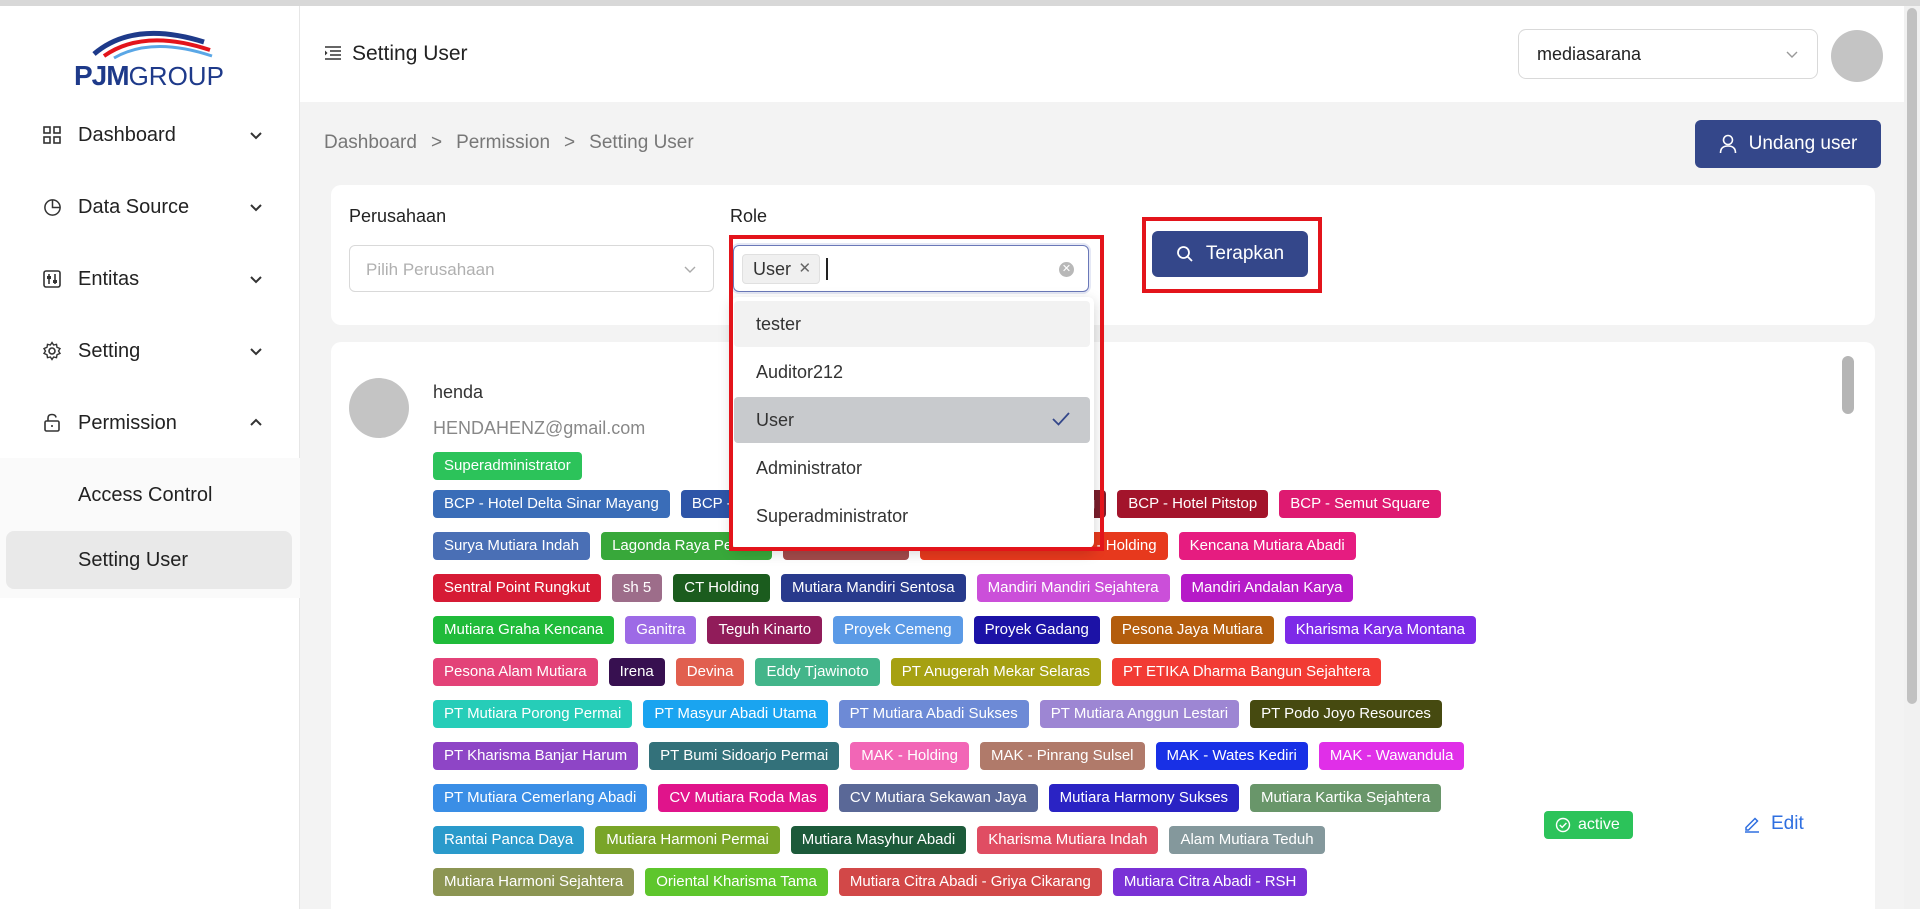 The height and width of the screenshot is (909, 1920). What do you see at coordinates (912, 324) in the screenshot?
I see `role-option-tester: tester` at bounding box center [912, 324].